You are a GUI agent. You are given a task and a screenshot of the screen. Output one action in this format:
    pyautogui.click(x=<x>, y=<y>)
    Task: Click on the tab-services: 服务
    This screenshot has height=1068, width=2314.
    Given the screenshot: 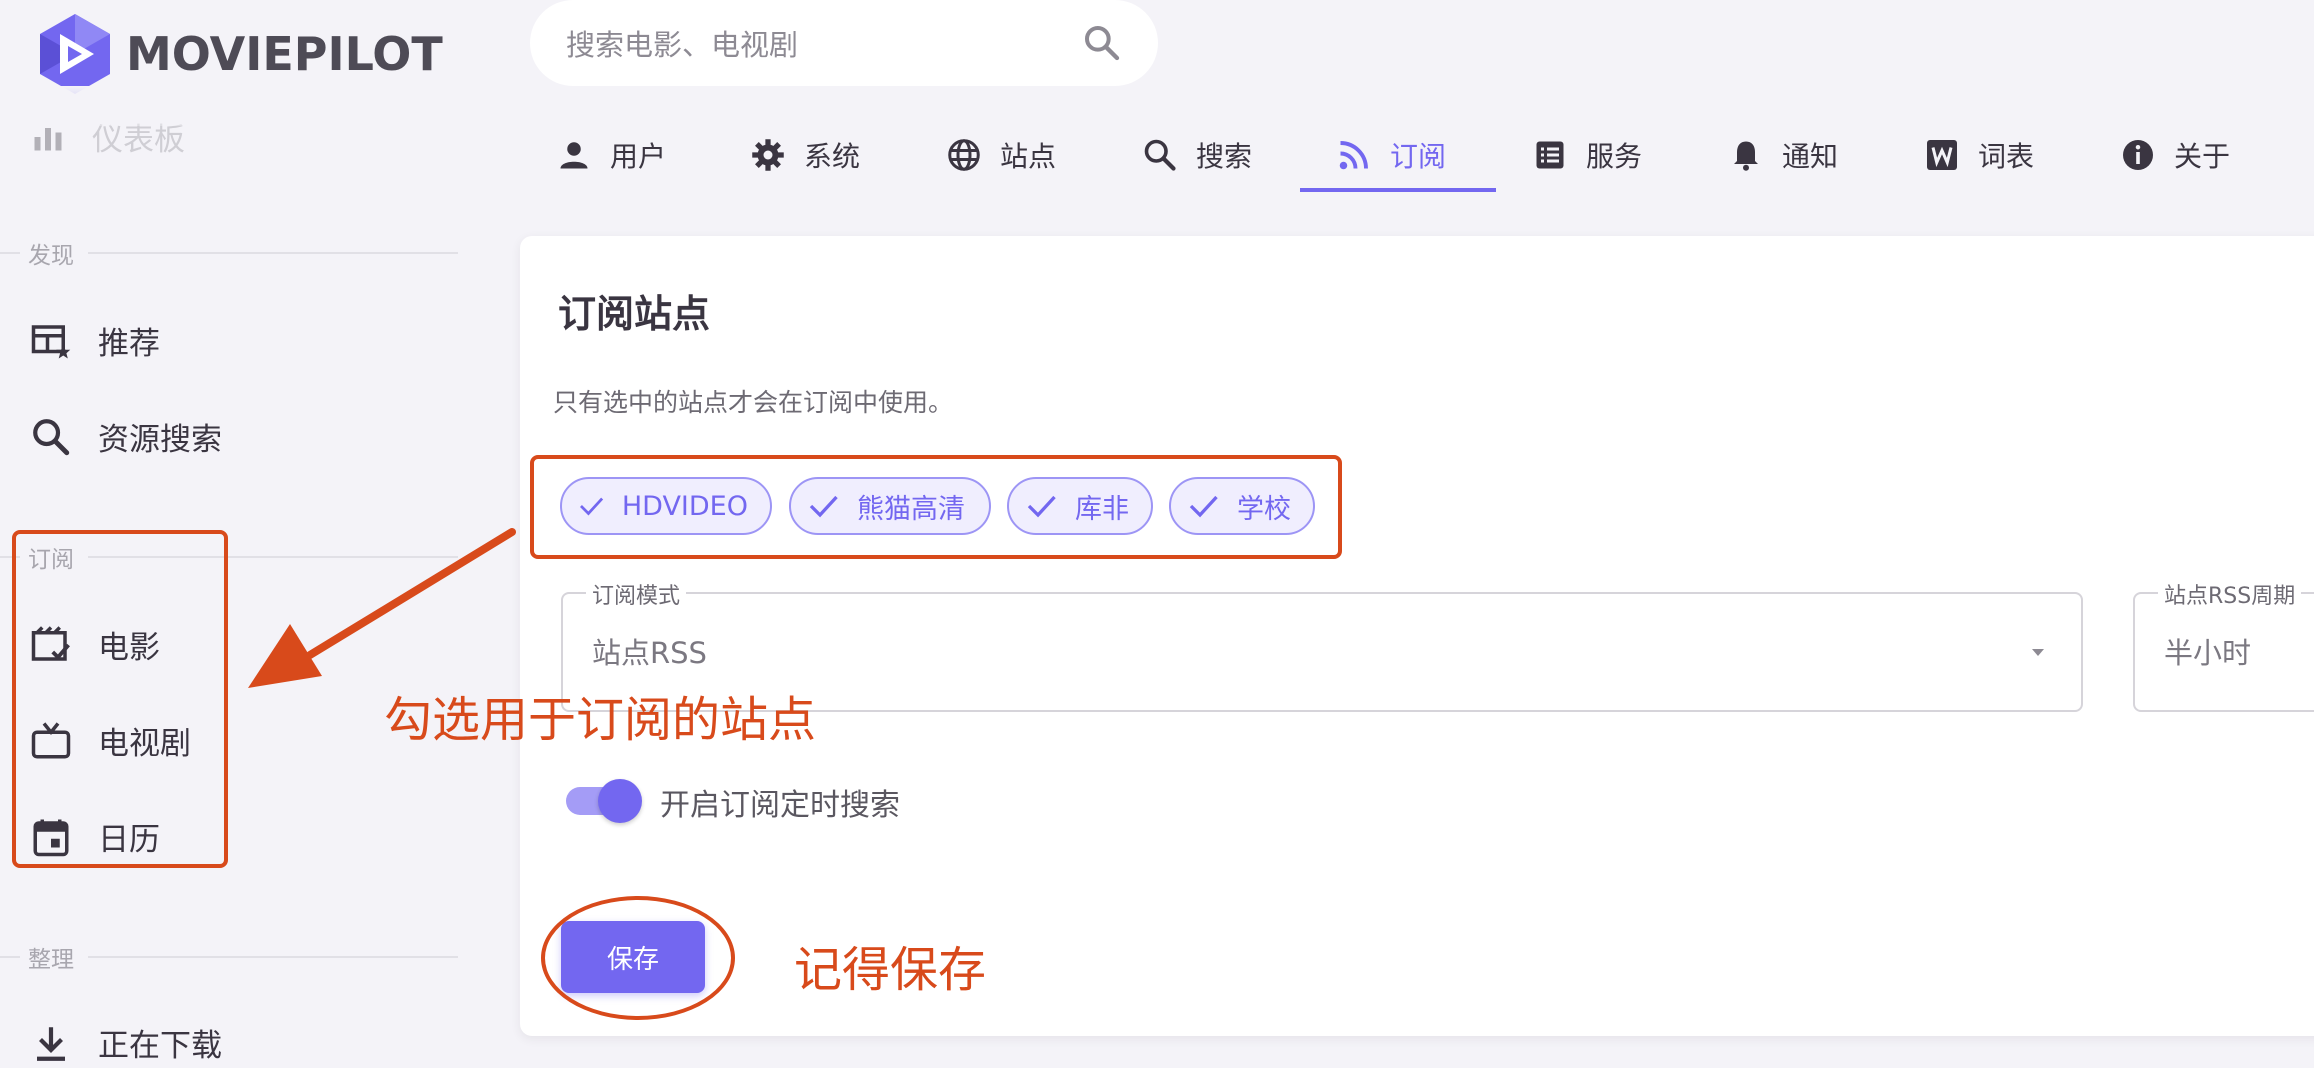 What is the action you would take?
    pyautogui.click(x=1587, y=155)
    